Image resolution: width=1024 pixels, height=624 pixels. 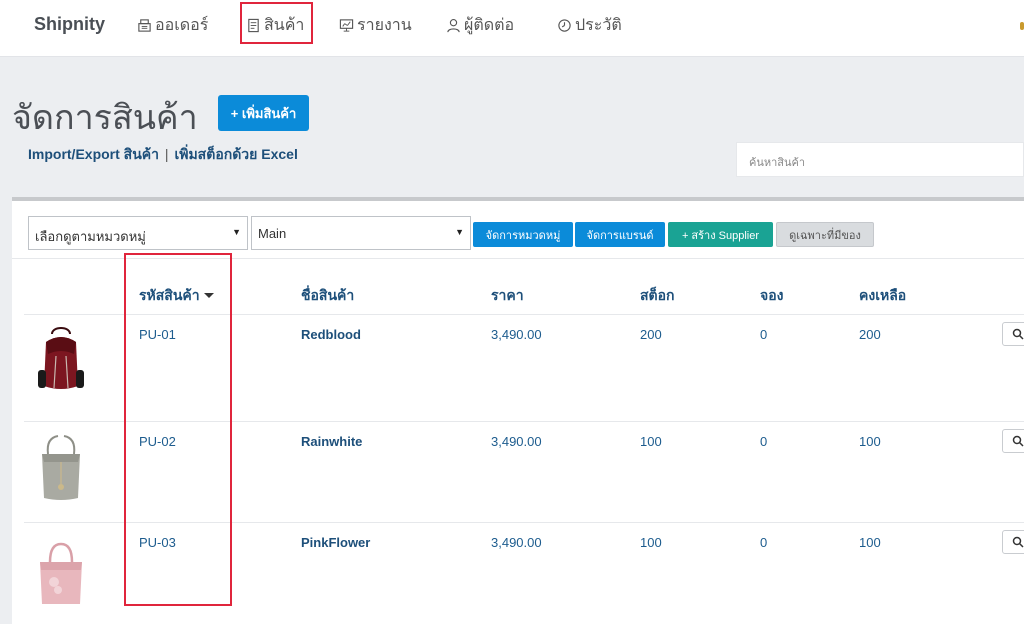 I want to click on category-select-value: เลือกดูตามหมวดหมู่, so click(x=90, y=236).